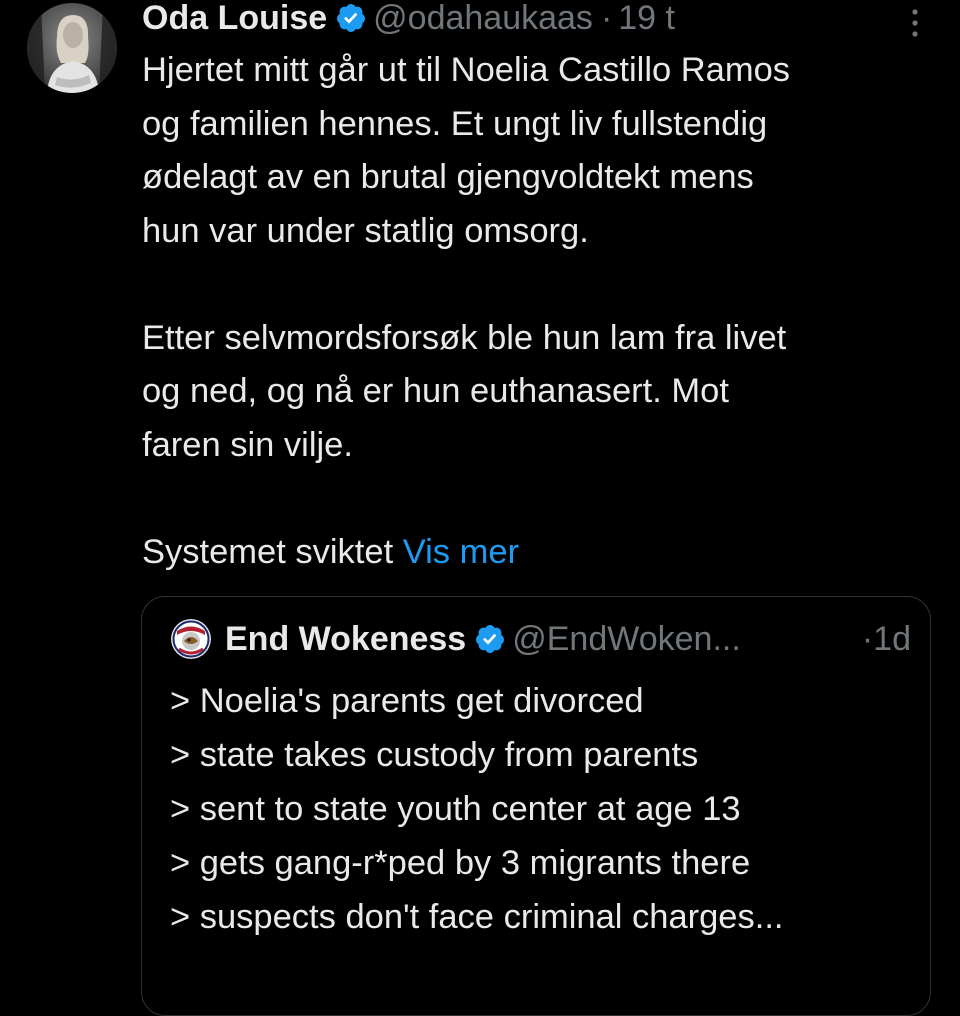  Describe the element at coordinates (268, 551) in the screenshot. I see `post-text-tail: Systemet sviktet` at that location.